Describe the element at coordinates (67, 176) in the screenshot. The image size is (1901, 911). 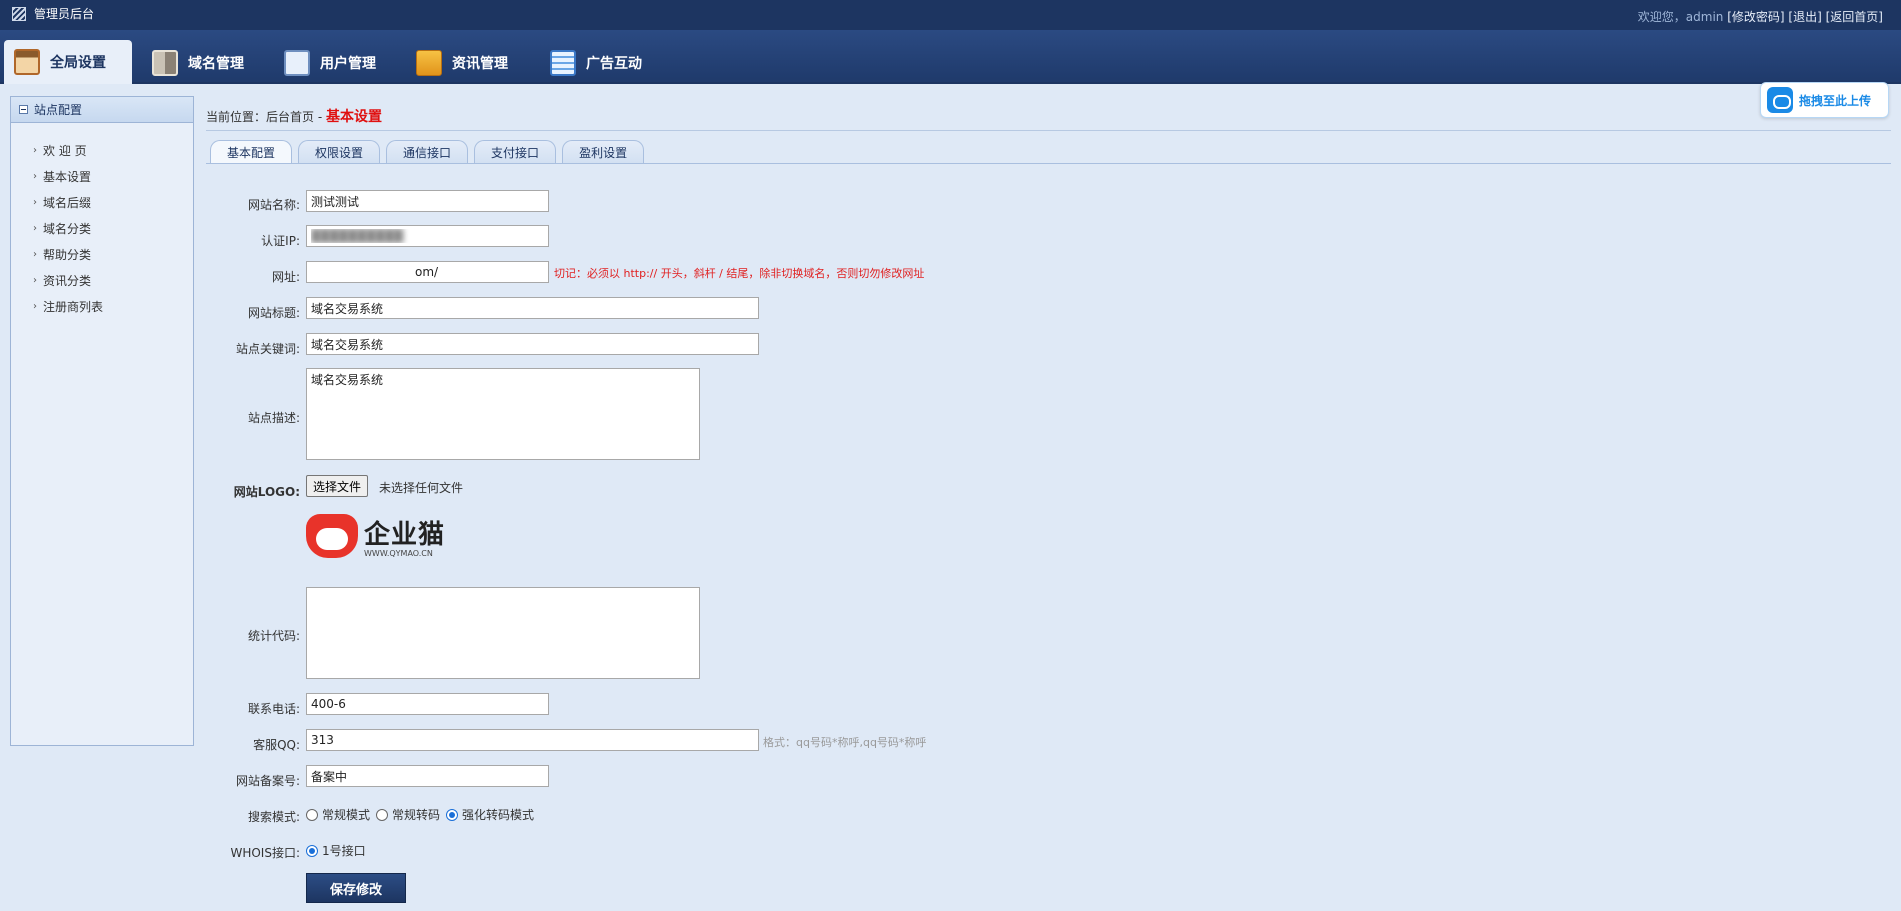
I see `sidebar-item-label: 基本设置` at that location.